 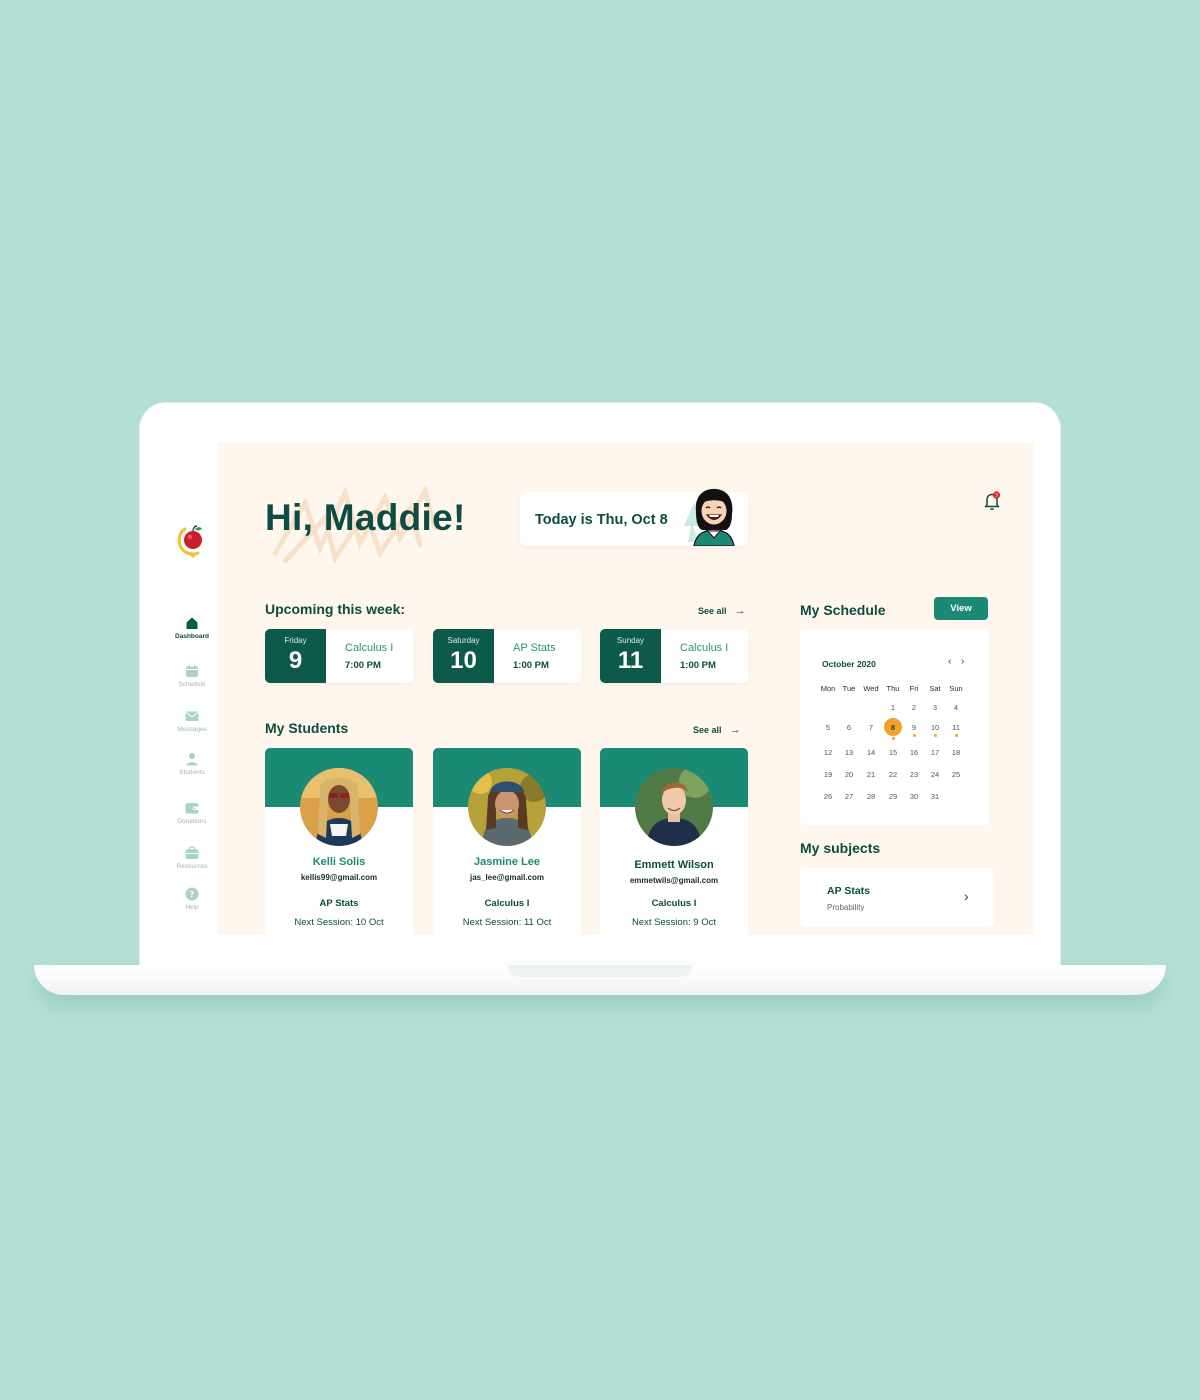 What do you see at coordinates (956, 752) in the screenshot?
I see `calendar-day: 18` at bounding box center [956, 752].